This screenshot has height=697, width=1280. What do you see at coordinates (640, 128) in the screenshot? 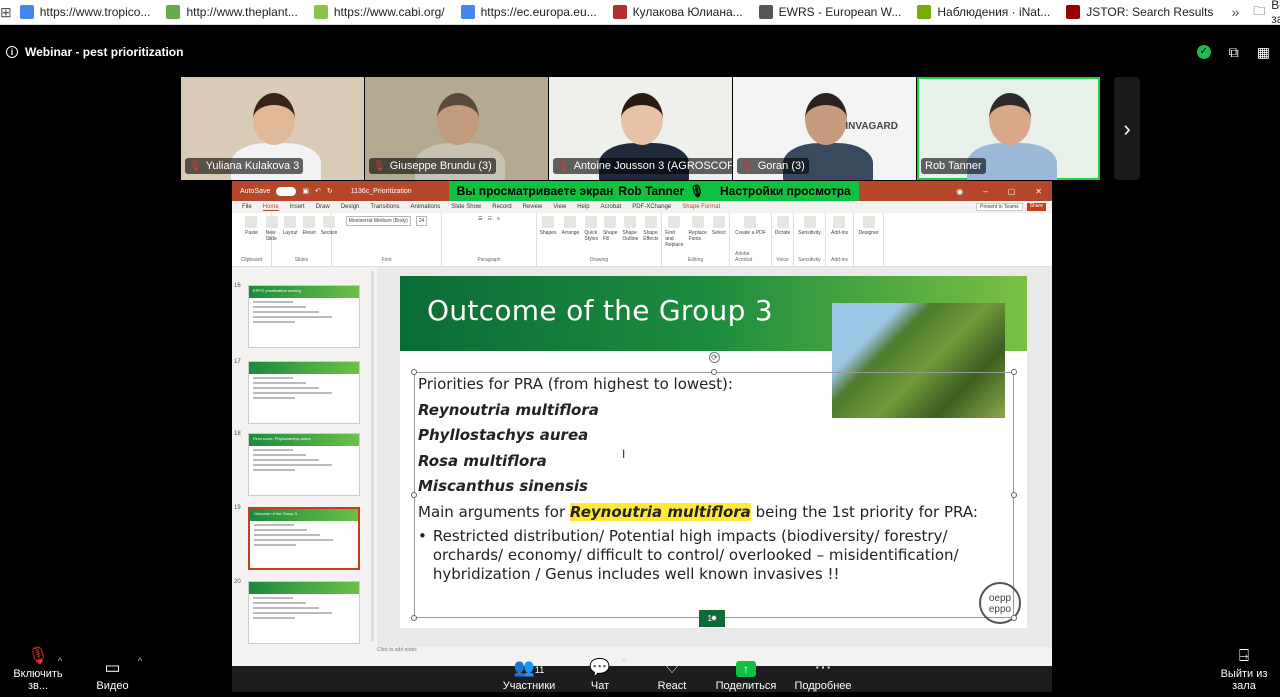
I see `participant-tile: 🎙 Antoine Jousson 3 (AGROSCOPE)` at bounding box center [640, 128].